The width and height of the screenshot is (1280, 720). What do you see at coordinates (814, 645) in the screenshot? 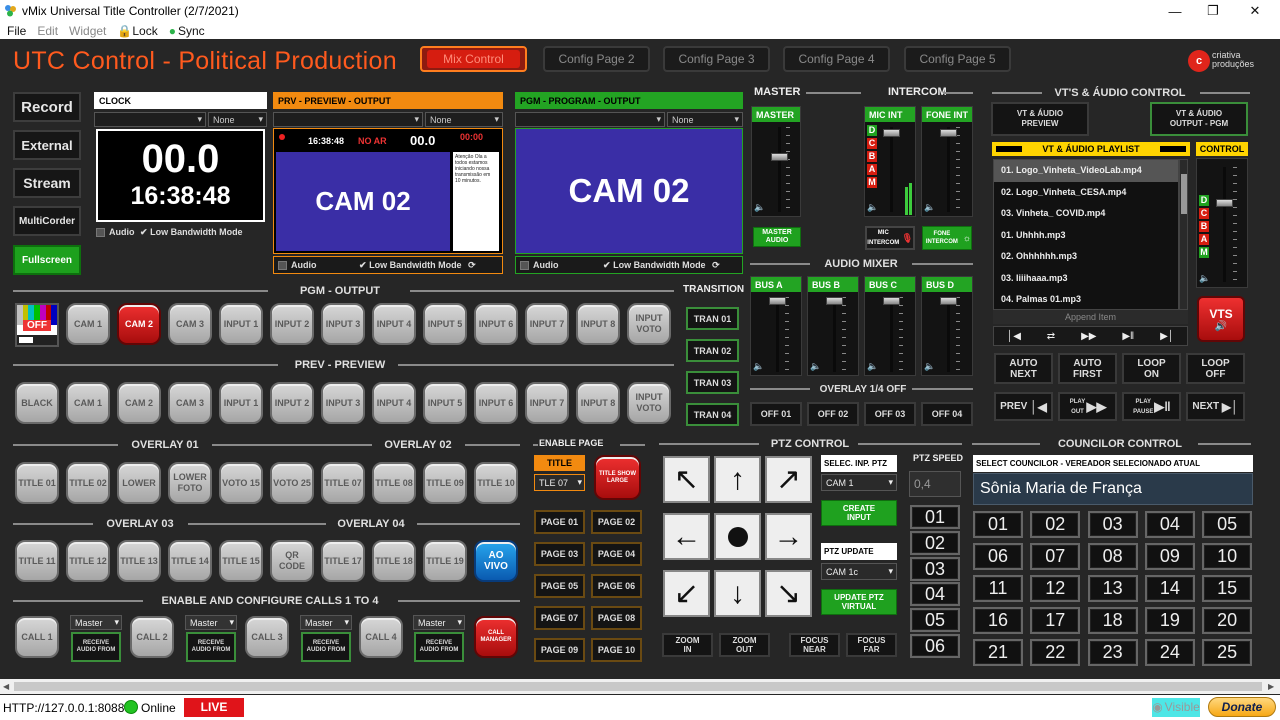
I see `focus-near-button: FOCUS NEAR` at bounding box center [814, 645].